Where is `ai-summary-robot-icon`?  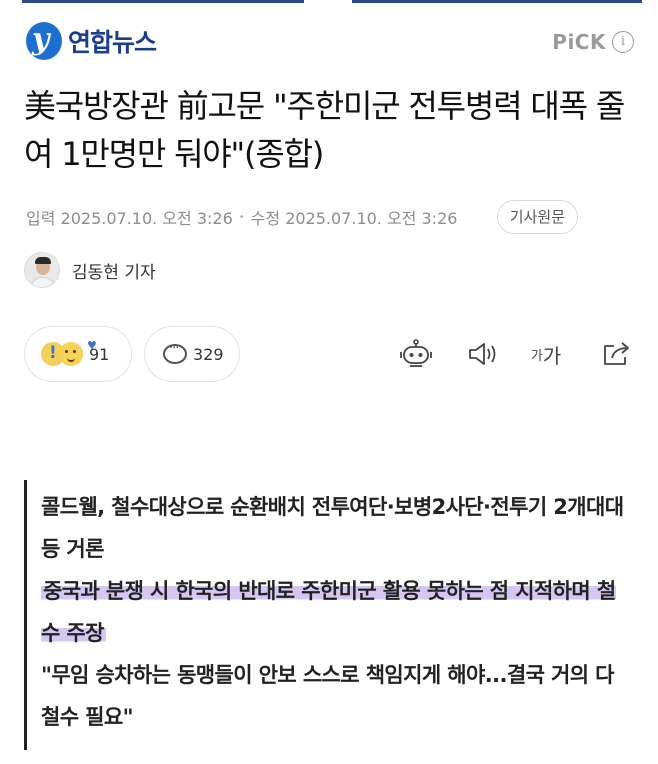 ai-summary-robot-icon is located at coordinates (416, 354).